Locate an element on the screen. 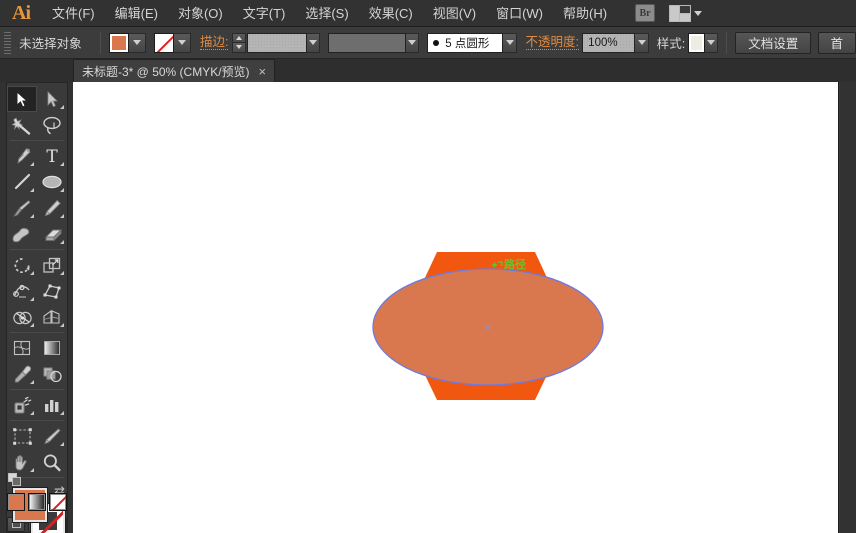 The width and height of the screenshot is (856, 533). selection-tool is located at coordinates (22, 99).